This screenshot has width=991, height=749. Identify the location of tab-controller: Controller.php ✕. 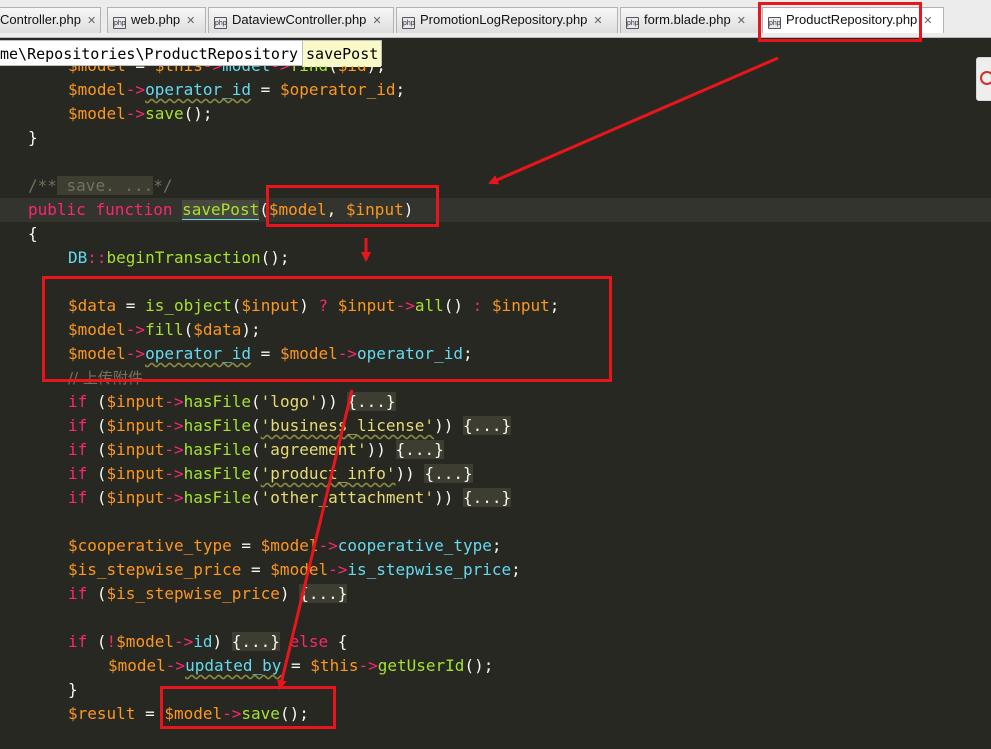
(50, 20).